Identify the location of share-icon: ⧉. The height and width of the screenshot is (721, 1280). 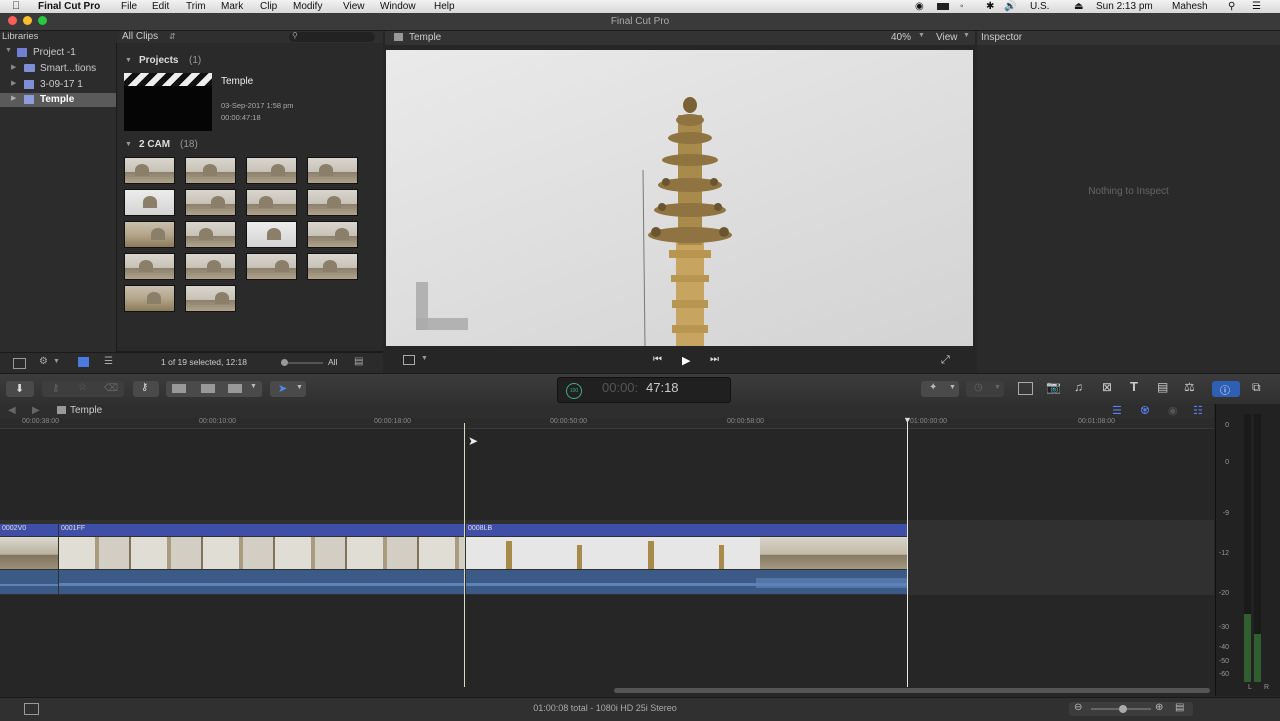
(1256, 387).